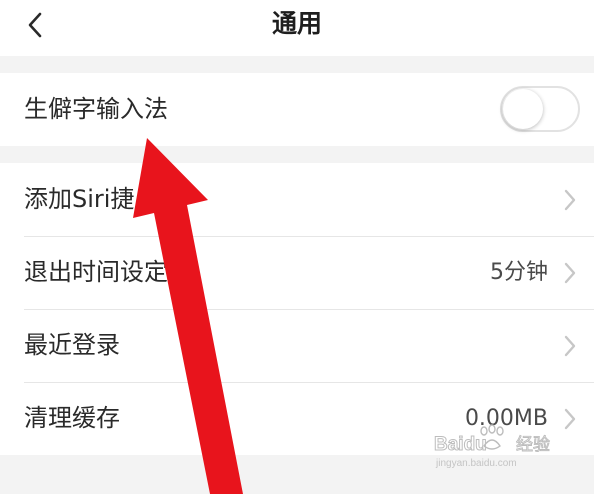  Describe the element at coordinates (506, 418) in the screenshot. I see `row-value: 0.00MB` at that location.